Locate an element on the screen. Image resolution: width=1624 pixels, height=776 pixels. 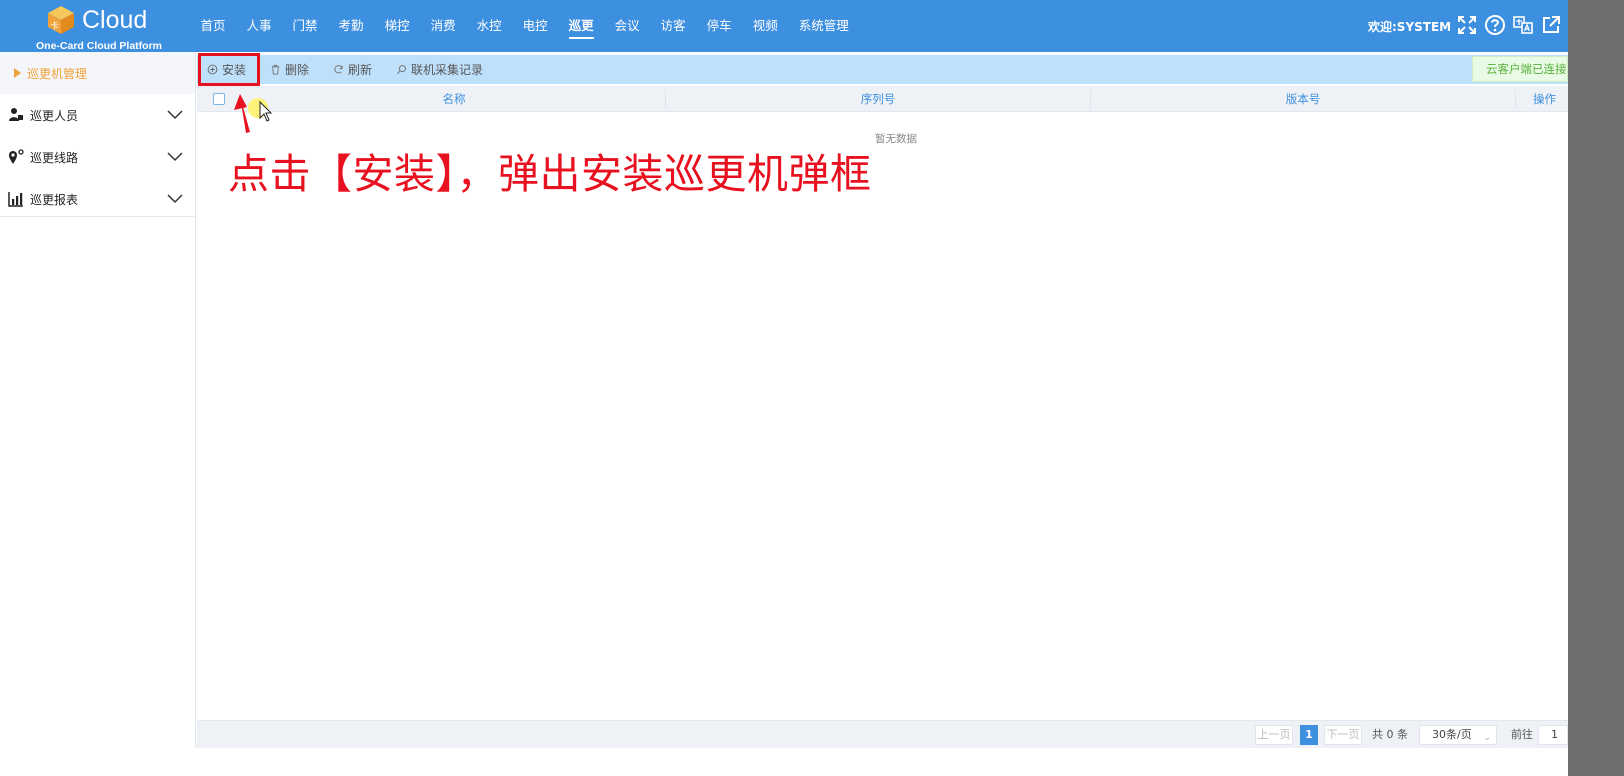
nav-item-home: 首页 is located at coordinates (213, 26).